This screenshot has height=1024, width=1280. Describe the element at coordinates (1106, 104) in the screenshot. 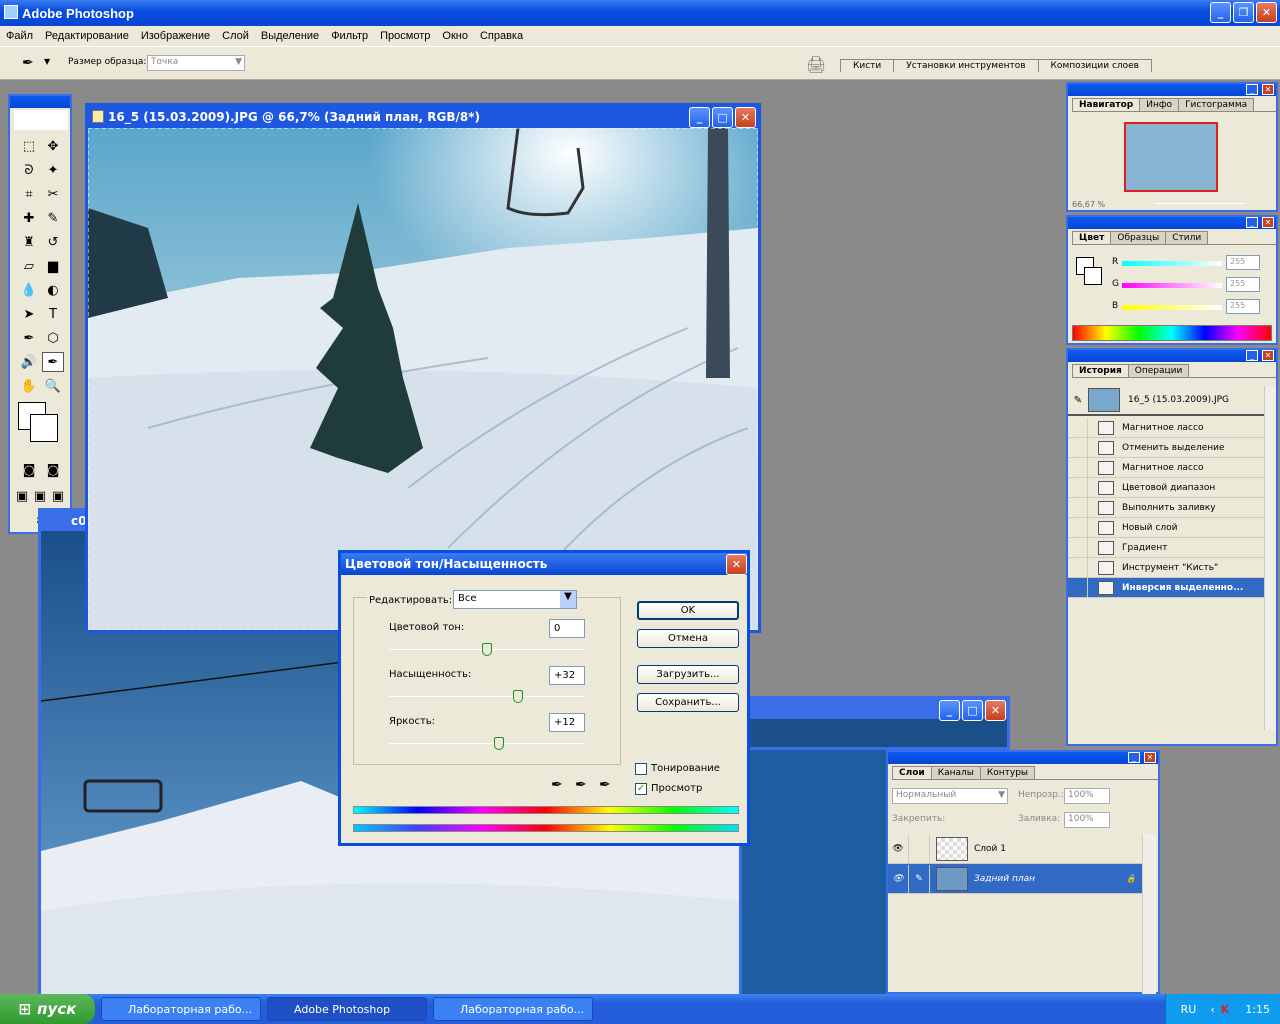

I see `navigator-tab-0: Навигатор` at that location.